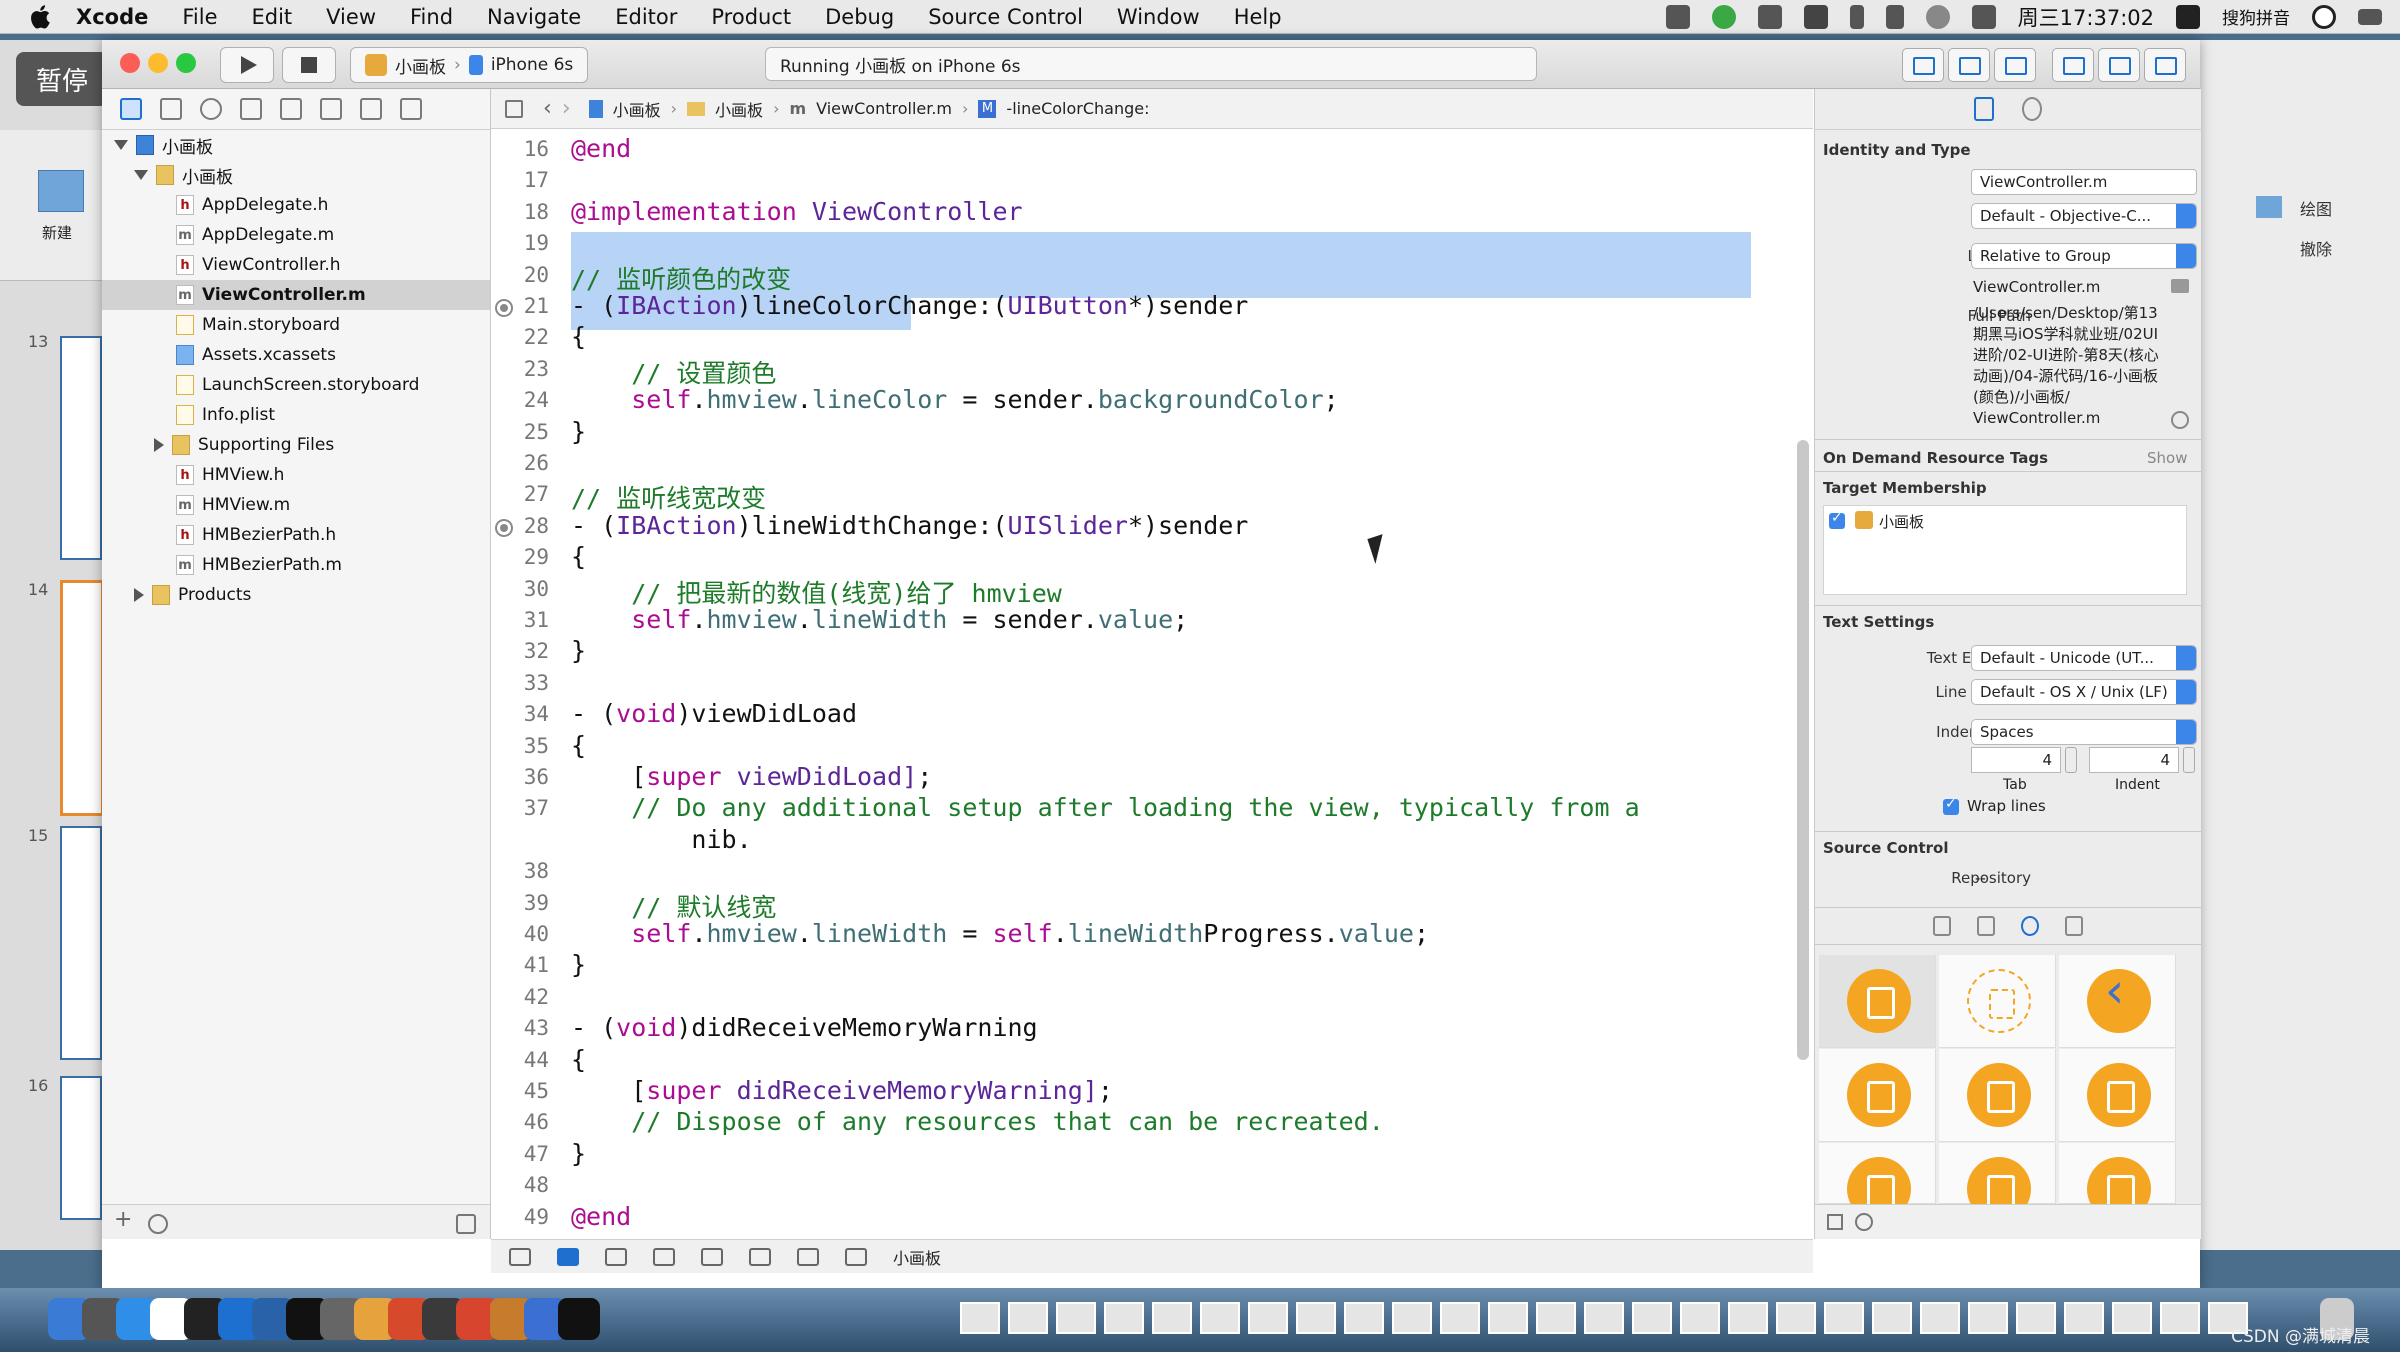 This screenshot has height=1352, width=2400. I want to click on input-method: 搜狗拼音, so click(2256, 16).